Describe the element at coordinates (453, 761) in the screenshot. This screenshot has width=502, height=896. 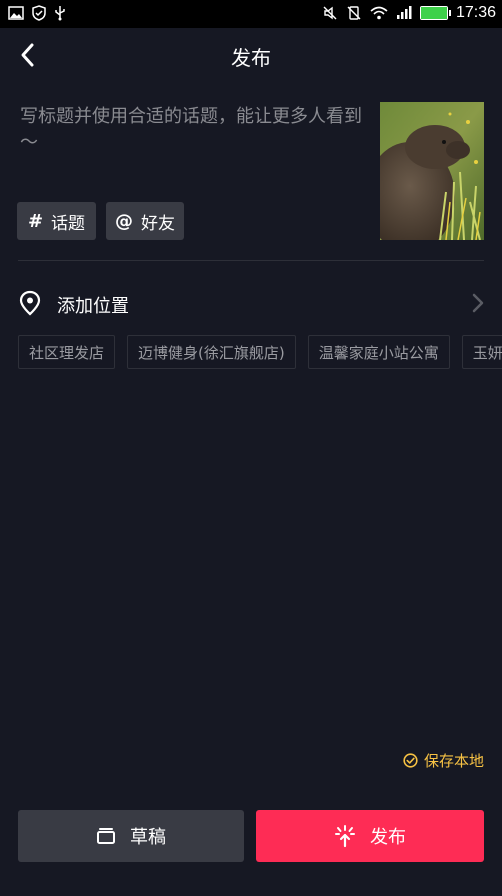
I see `save-local-label: 保存本地` at that location.